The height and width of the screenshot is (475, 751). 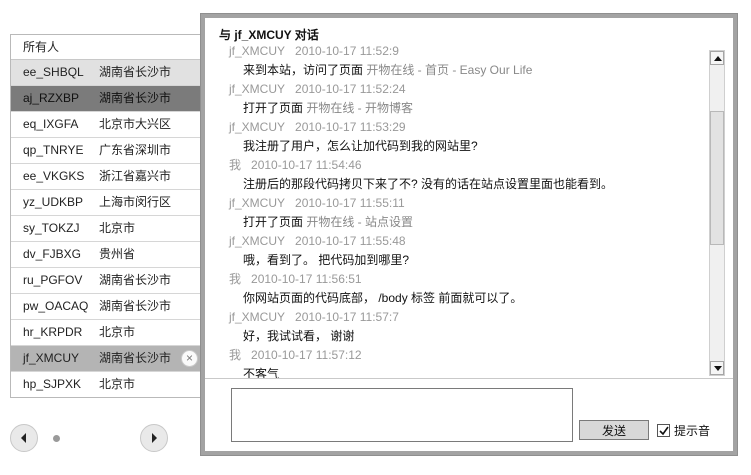 I want to click on message-page-link: 开物在线 - 首页 - Easy Our Life, so click(x=449, y=70).